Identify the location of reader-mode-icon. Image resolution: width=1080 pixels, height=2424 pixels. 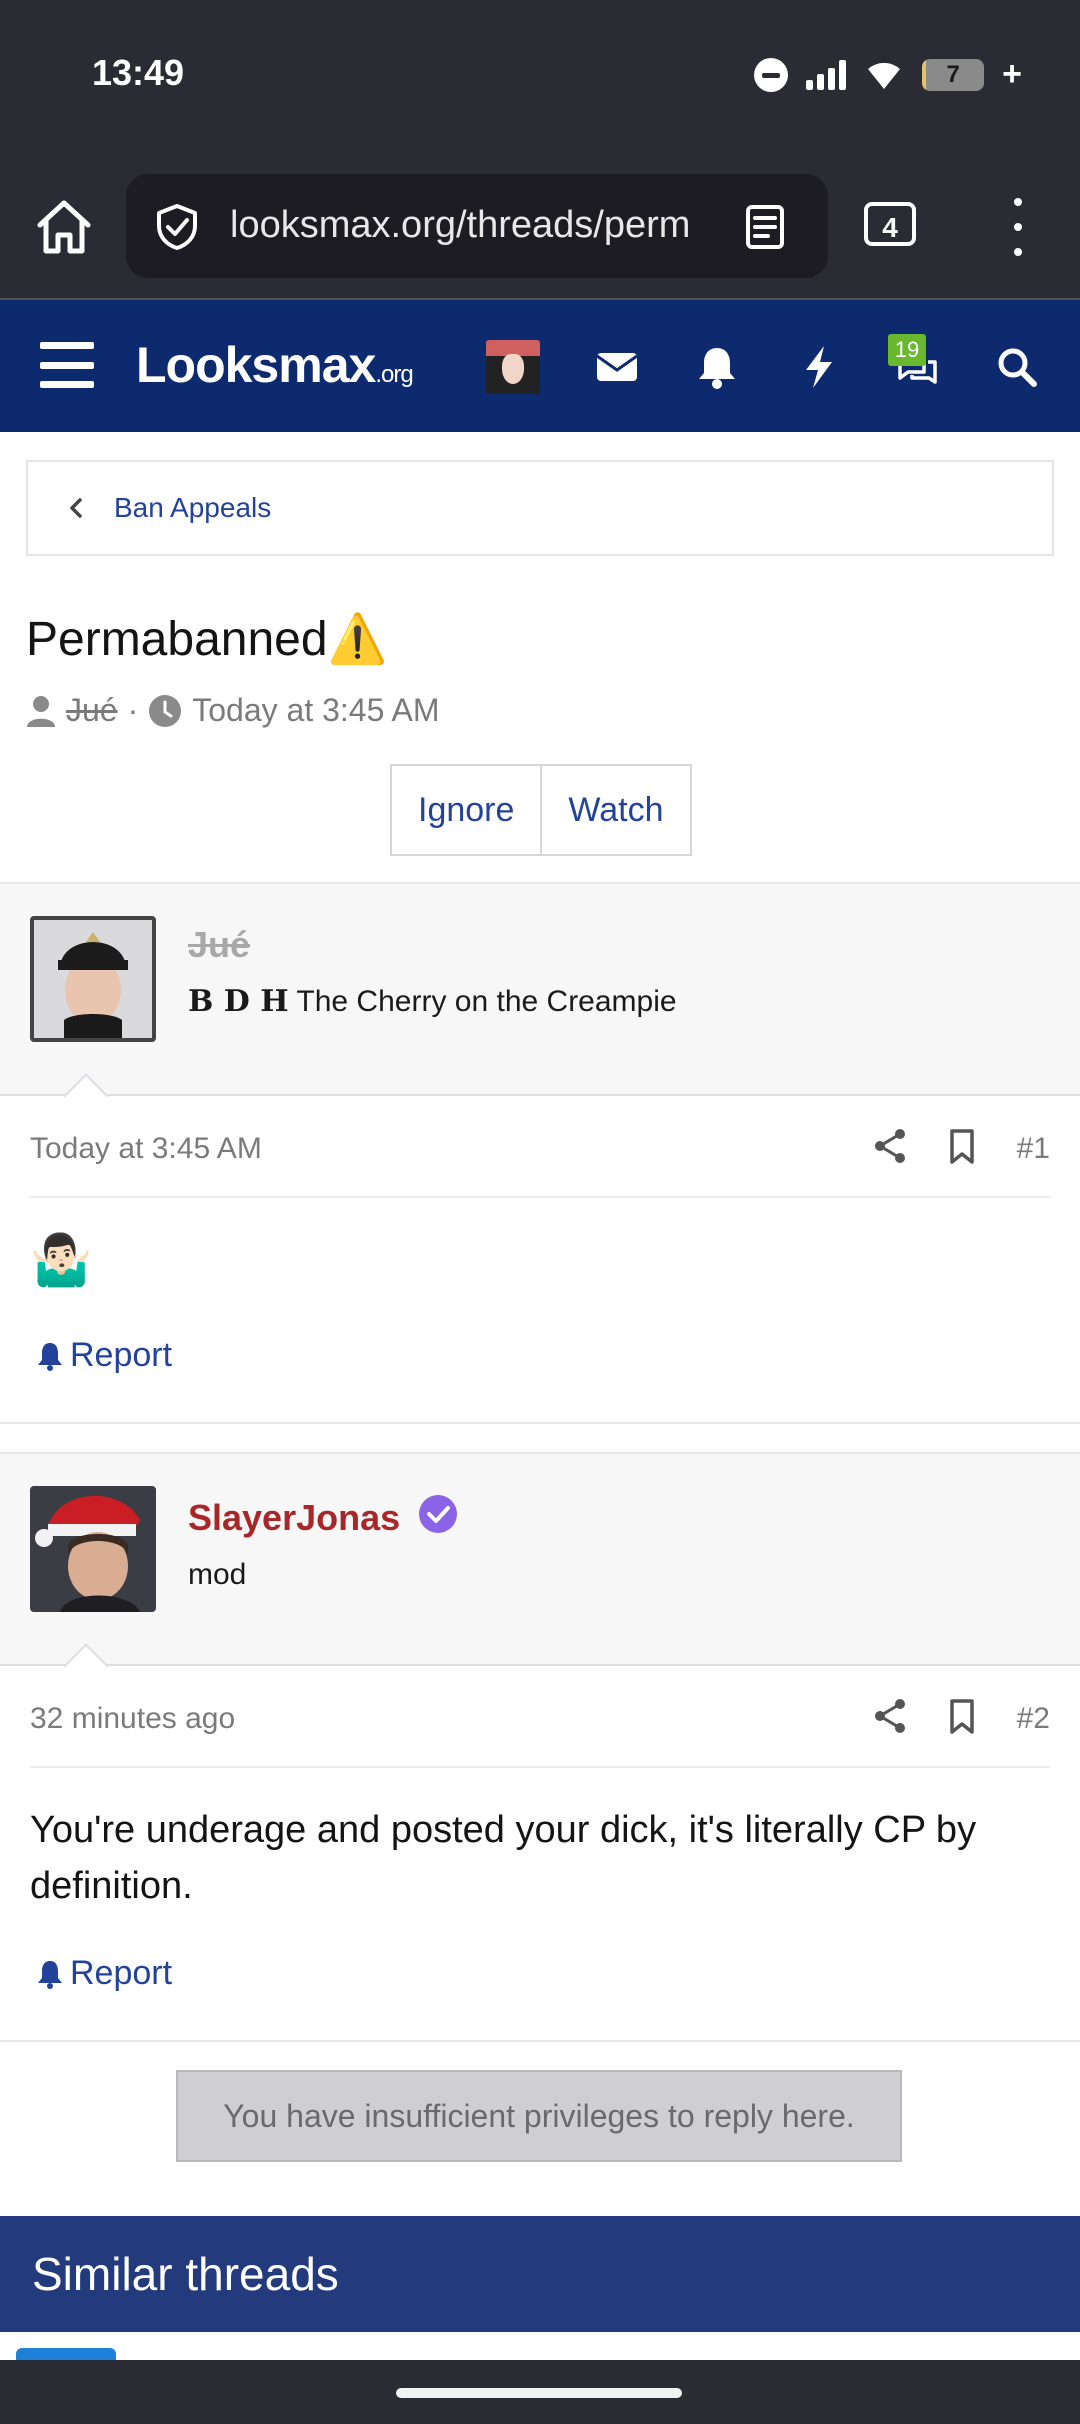
(765, 227).